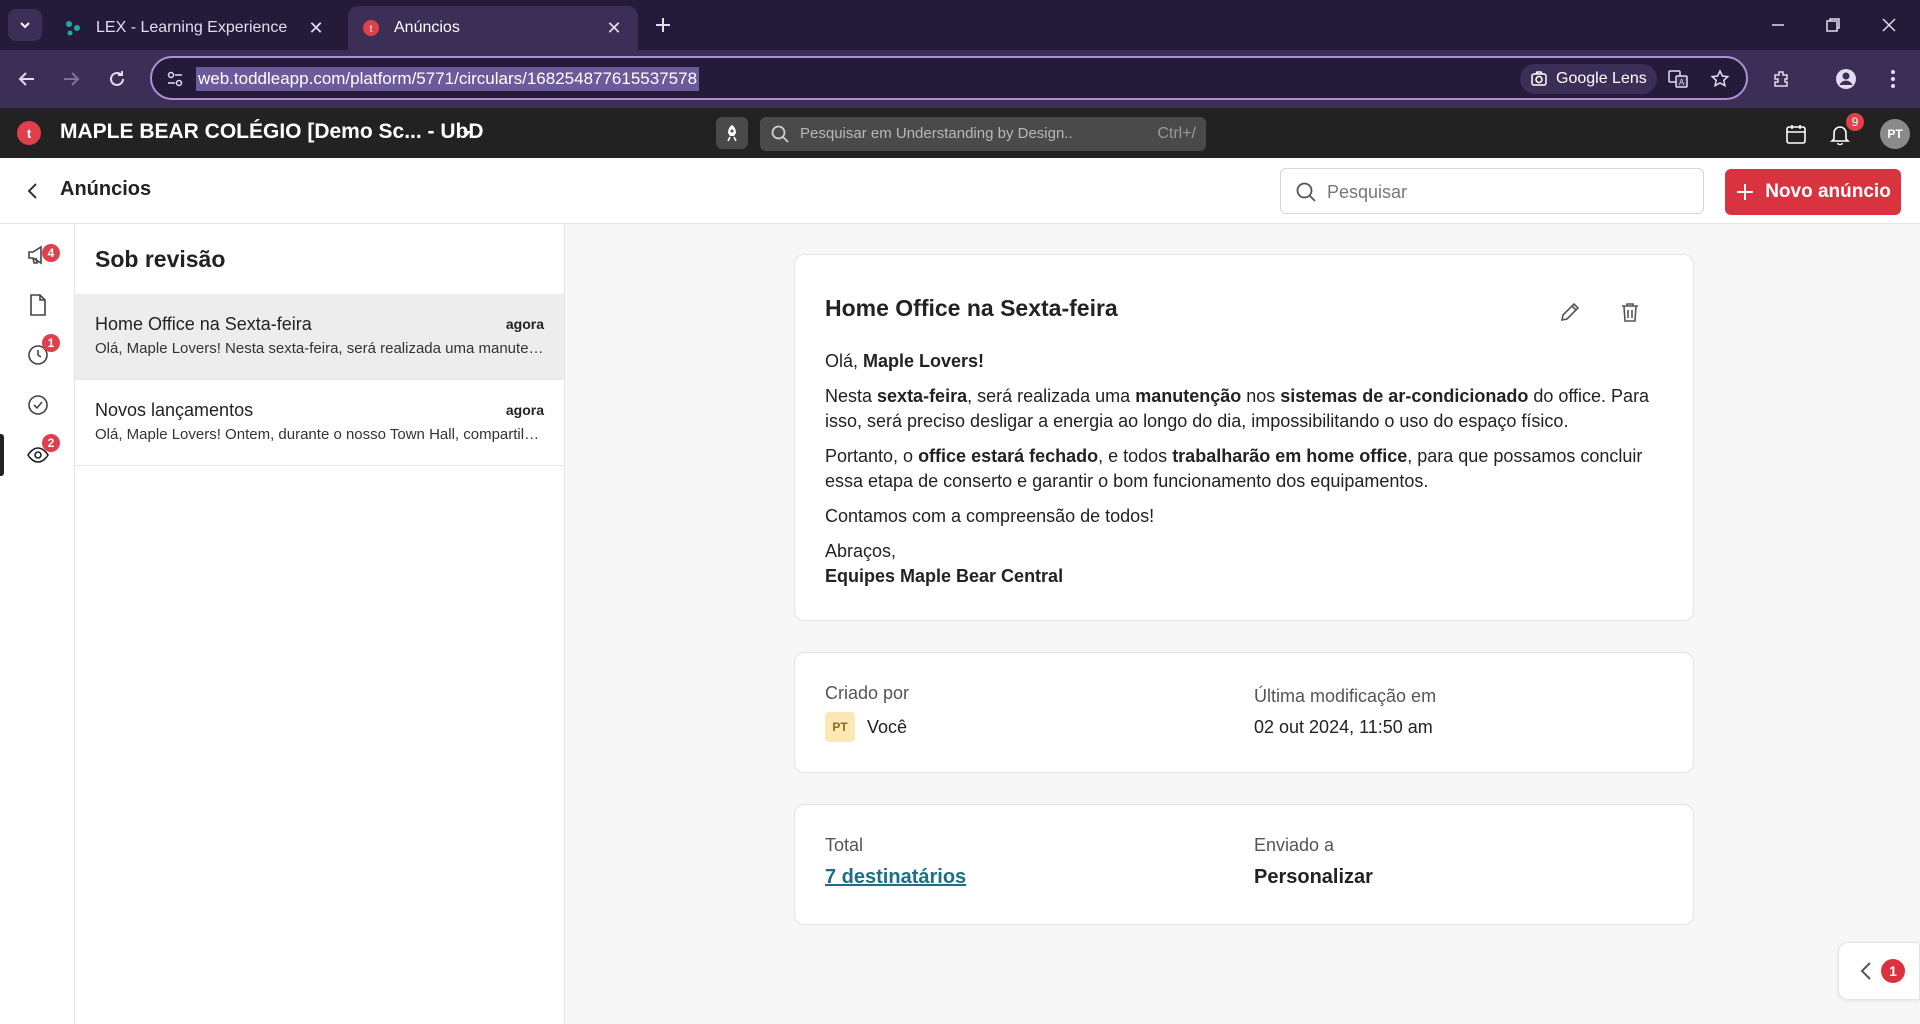 Image resolution: width=1920 pixels, height=1024 pixels. Describe the element at coordinates (1781, 79) in the screenshot. I see `extensions-icon` at that location.